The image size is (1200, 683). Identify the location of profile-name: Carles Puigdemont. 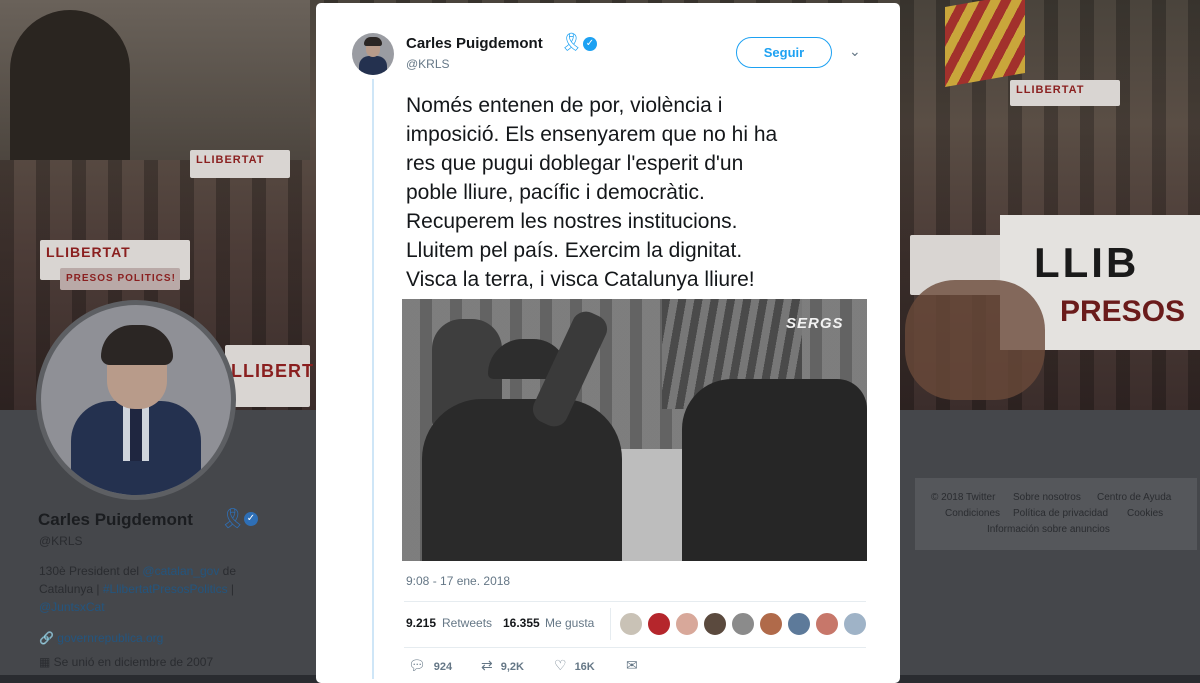
(115, 520).